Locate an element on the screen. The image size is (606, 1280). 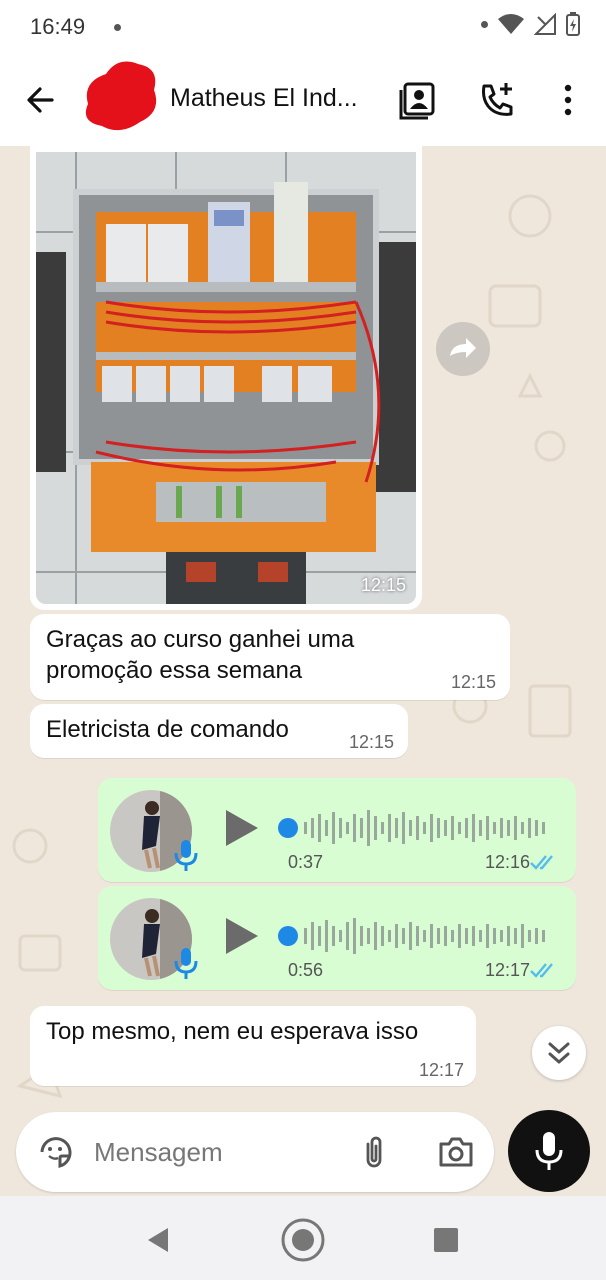
status-dot-icon is located at coordinates (484, 24).